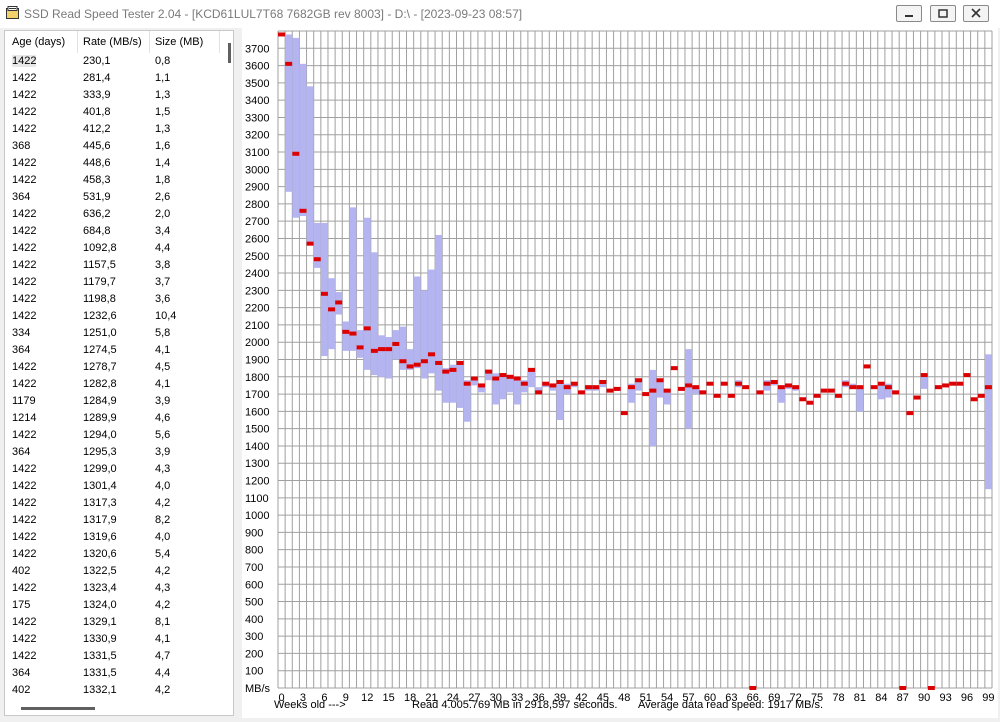  What do you see at coordinates (38, 42) in the screenshot?
I see `column-header-age: Age (days)` at bounding box center [38, 42].